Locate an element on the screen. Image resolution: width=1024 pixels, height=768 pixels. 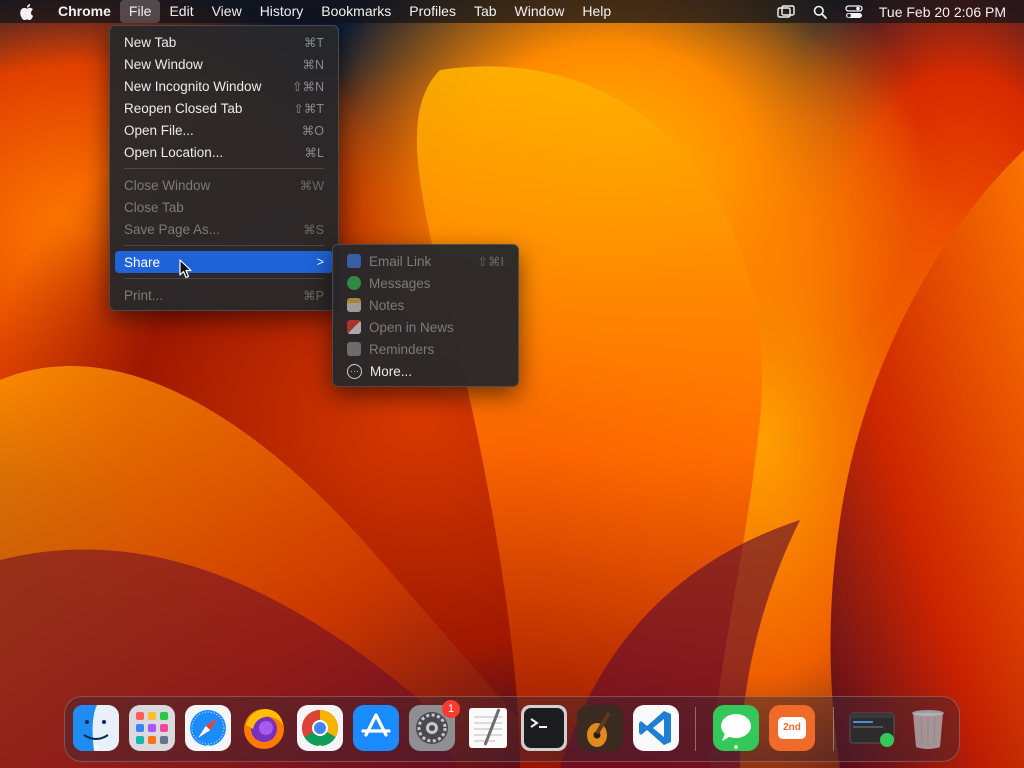
menu-item-email-link: Email Link ⇧⌘I is located at coordinates (425, 261).